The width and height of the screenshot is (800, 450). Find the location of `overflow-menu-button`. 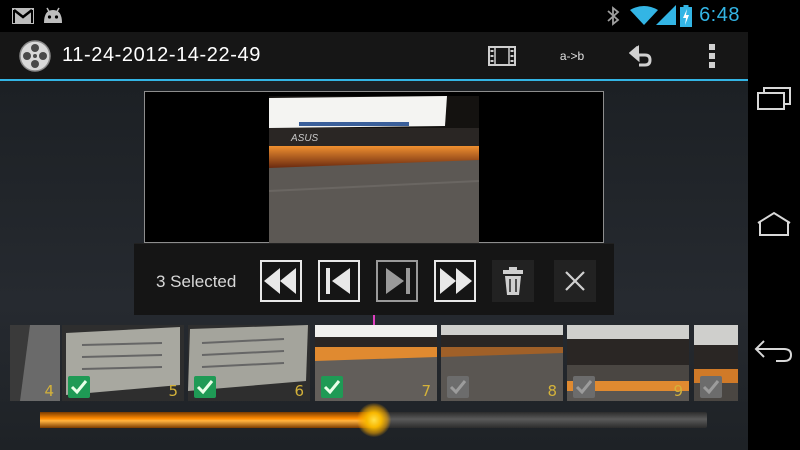

overflow-menu-button is located at coordinates (712, 55).